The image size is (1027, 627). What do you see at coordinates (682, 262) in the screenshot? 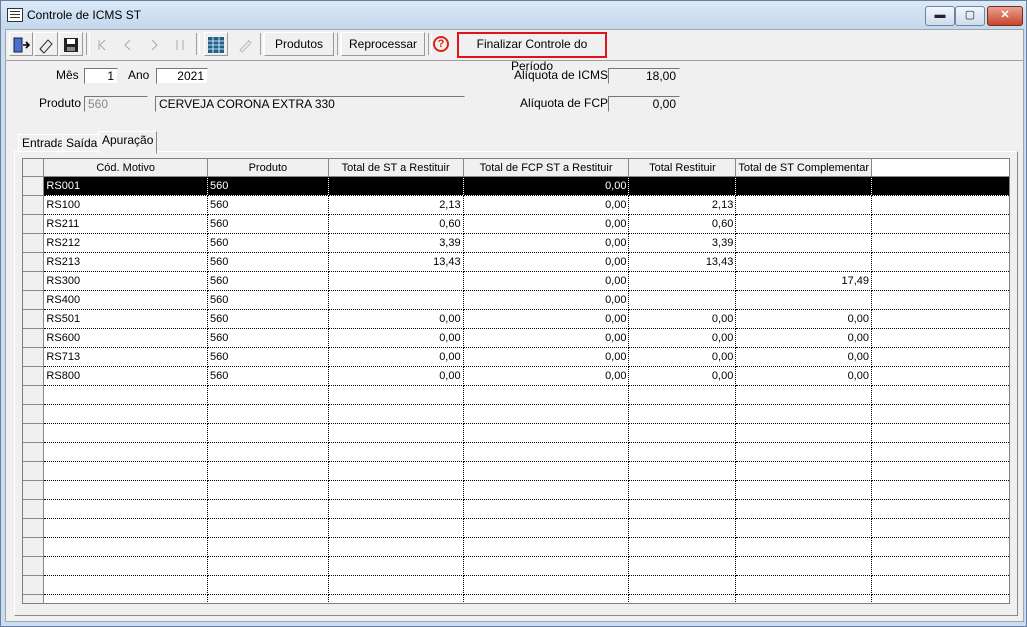
I see `cell-total-restituir: 13,43` at bounding box center [682, 262].